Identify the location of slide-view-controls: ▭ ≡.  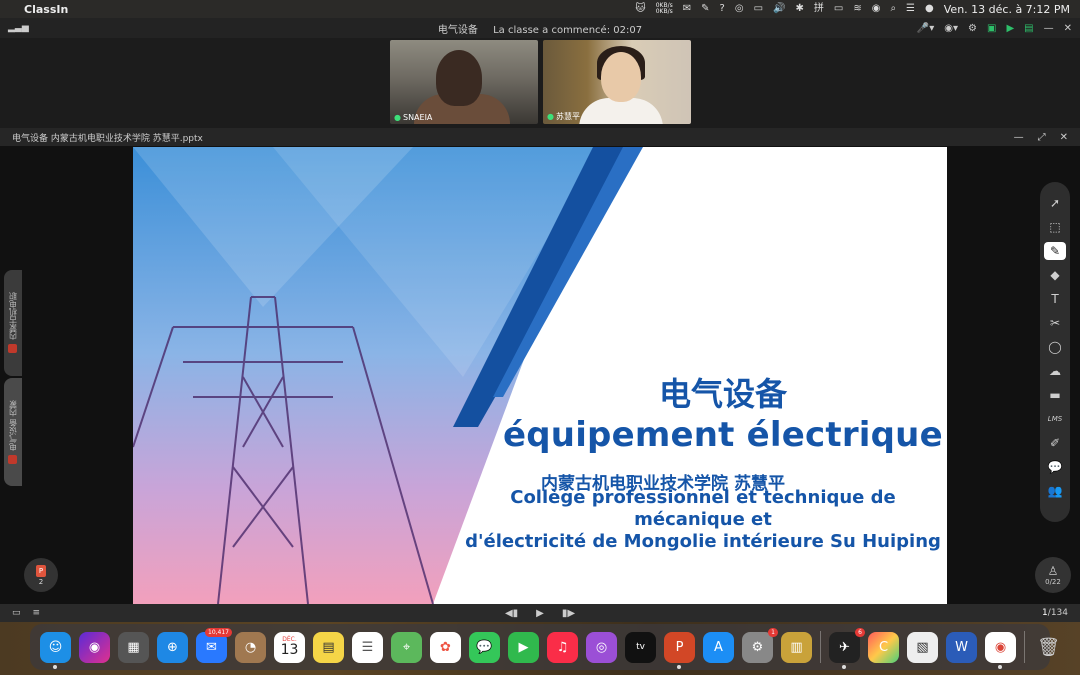
(26, 613).